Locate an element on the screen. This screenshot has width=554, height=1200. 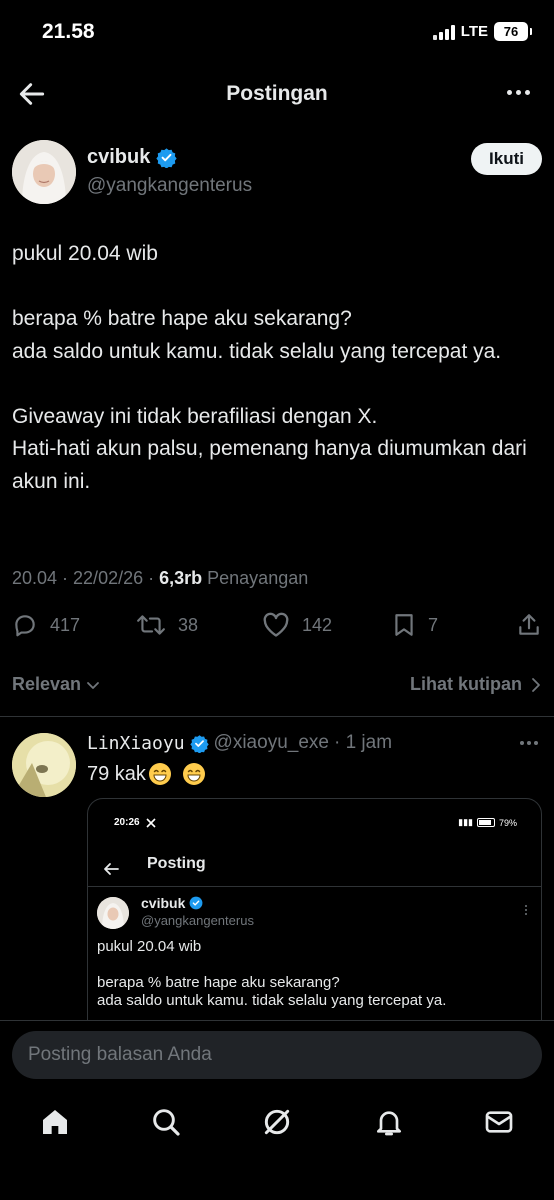
repost-button: 38 is located at coordinates (167, 625).